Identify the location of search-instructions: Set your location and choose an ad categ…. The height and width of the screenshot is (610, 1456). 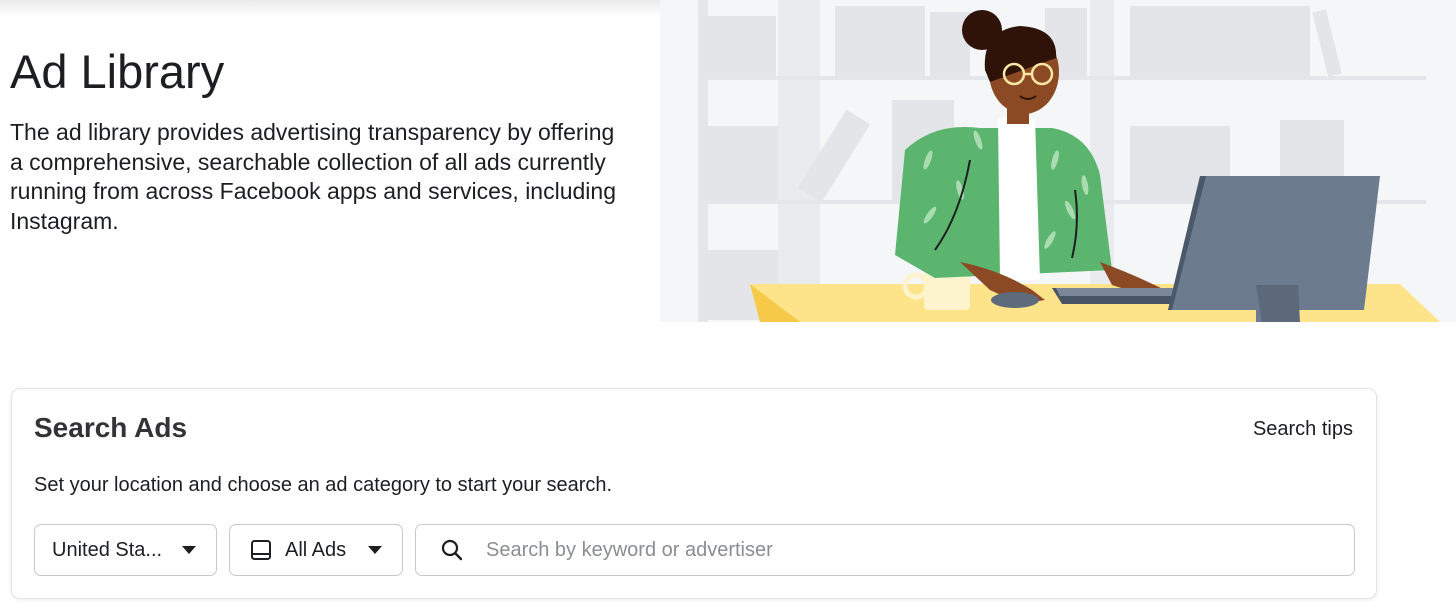
(323, 485).